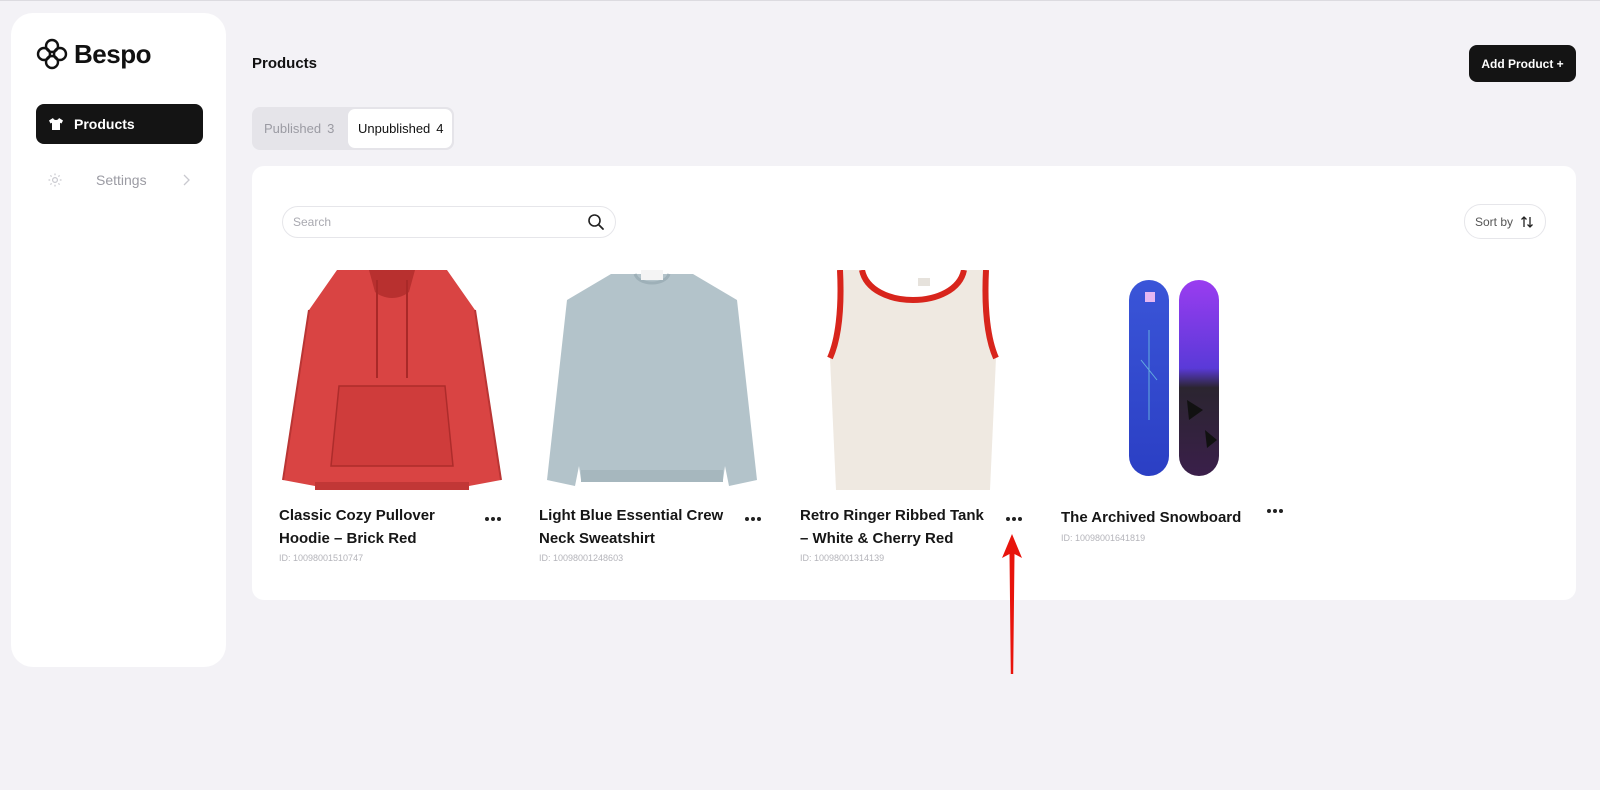  What do you see at coordinates (118, 340) in the screenshot?
I see `sidebar: Bespo Products Settings` at bounding box center [118, 340].